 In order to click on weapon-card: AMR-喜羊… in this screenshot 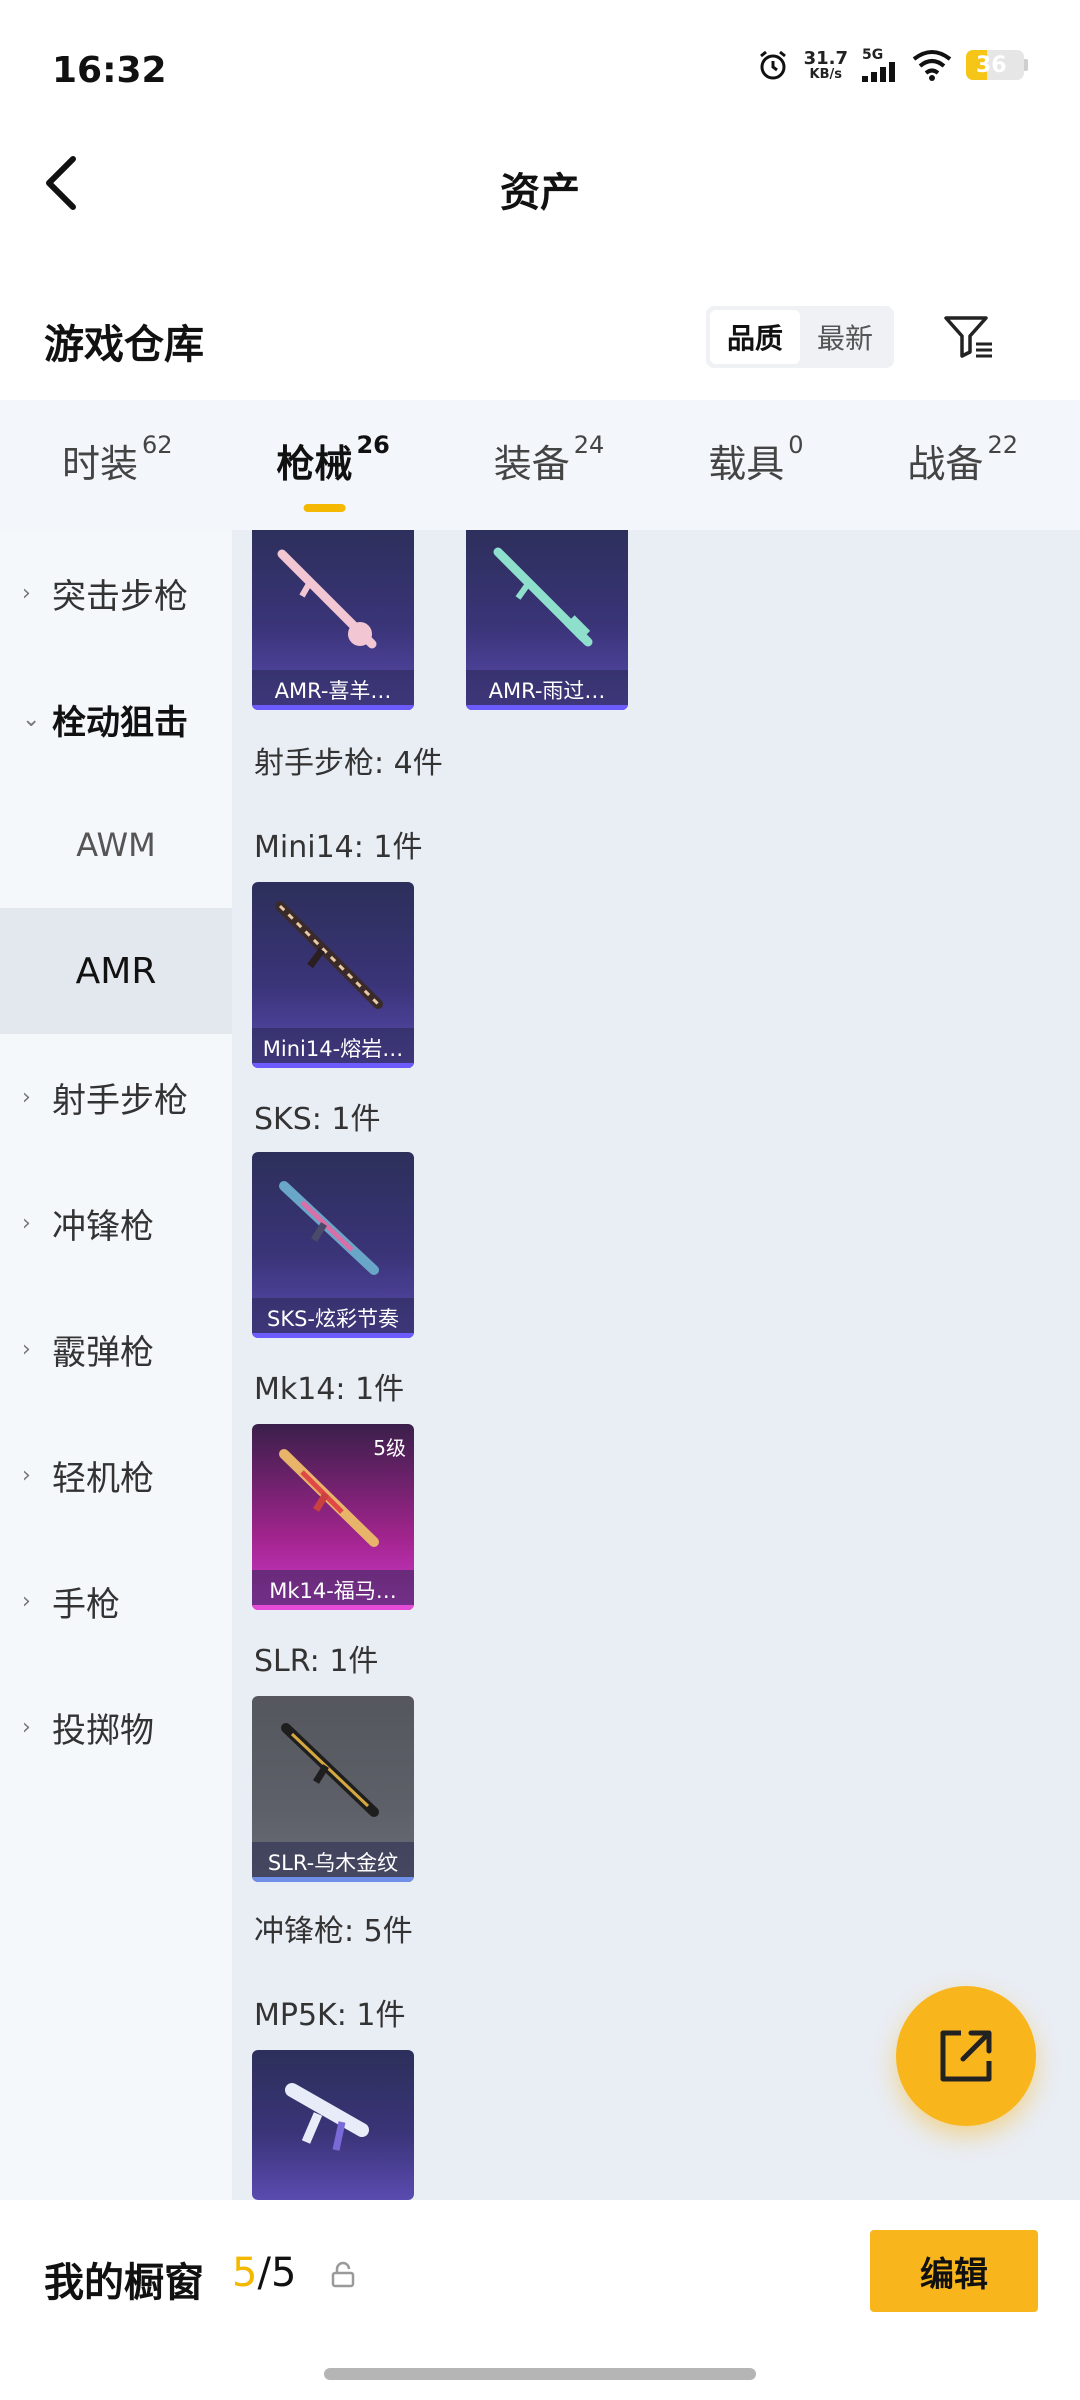, I will do `click(333, 620)`.